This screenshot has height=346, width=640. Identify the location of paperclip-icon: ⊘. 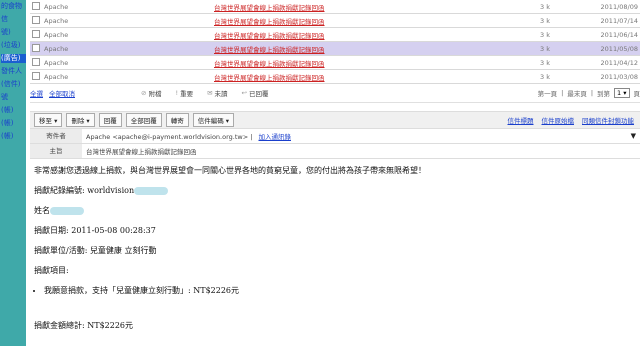
(144, 93).